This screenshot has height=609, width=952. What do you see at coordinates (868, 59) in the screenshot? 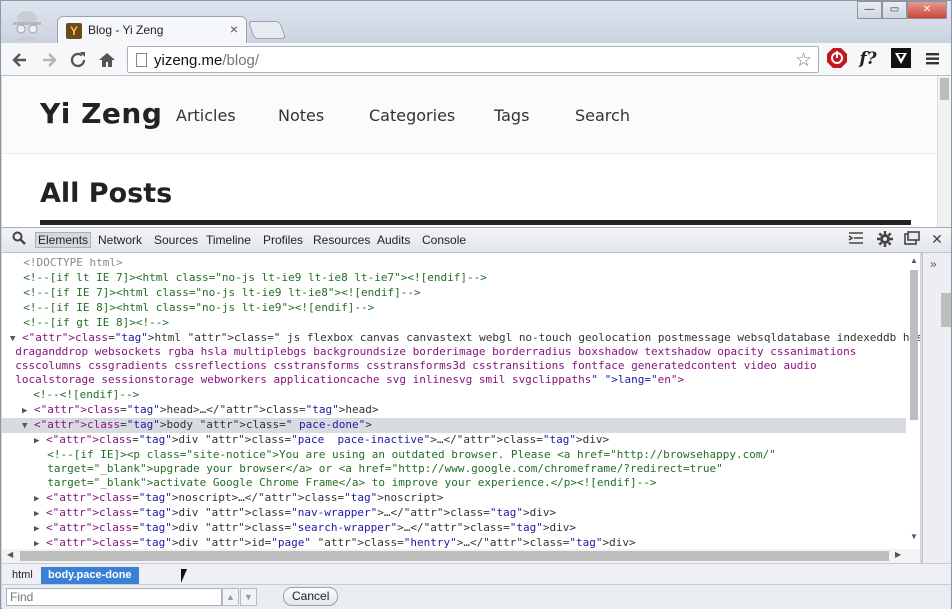
I see `function-extension-icon: f?` at bounding box center [868, 59].